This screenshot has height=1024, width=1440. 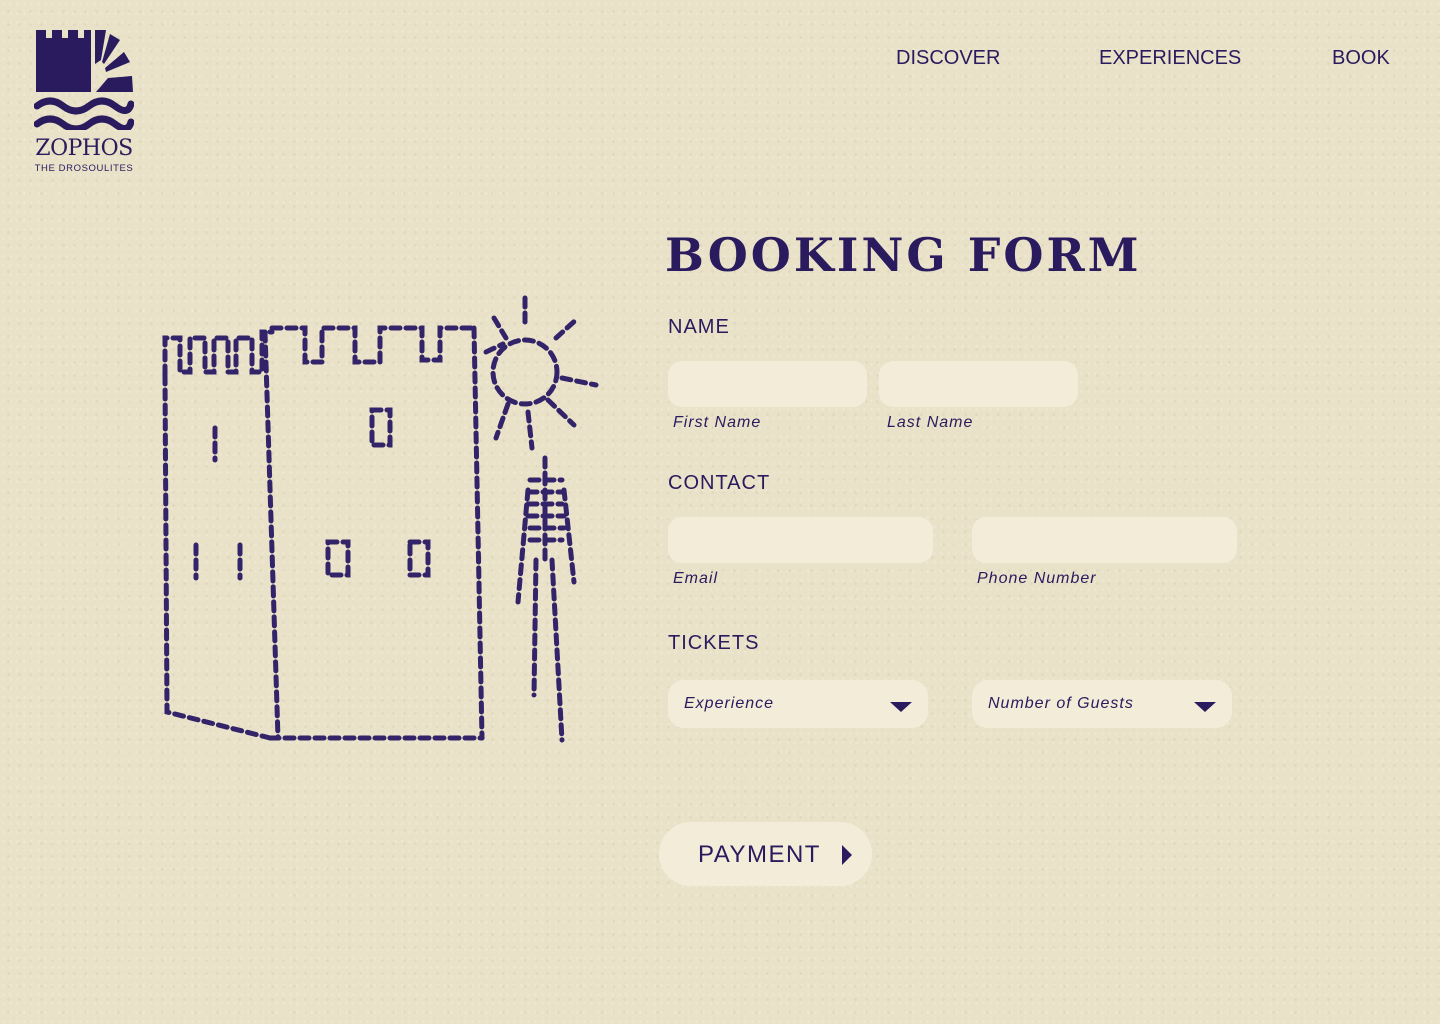 I want to click on nav-item-book: BOOK, so click(x=1361, y=58).